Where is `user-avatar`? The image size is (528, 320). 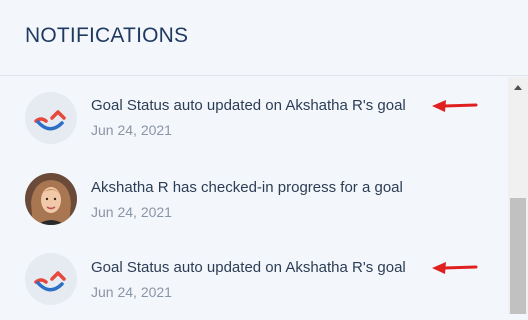
user-avatar is located at coordinates (51, 199).